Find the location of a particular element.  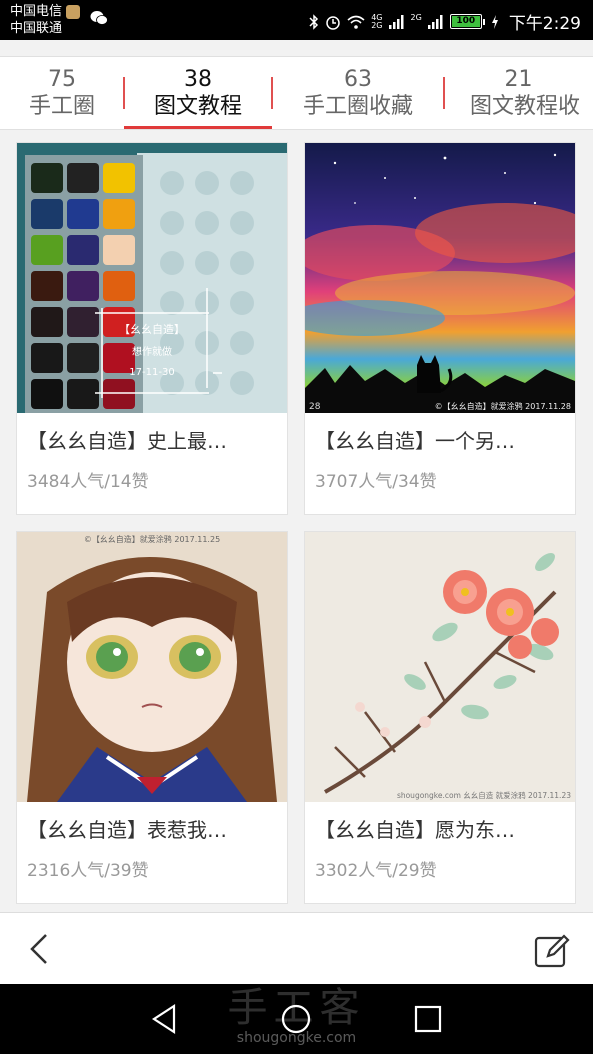

card-stats: 3484人气/14赞 is located at coordinates (88, 482).